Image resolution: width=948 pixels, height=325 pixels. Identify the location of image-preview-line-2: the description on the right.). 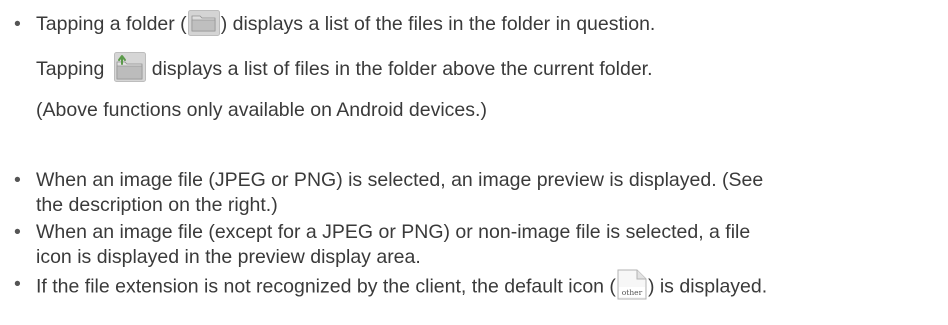
(157, 205).